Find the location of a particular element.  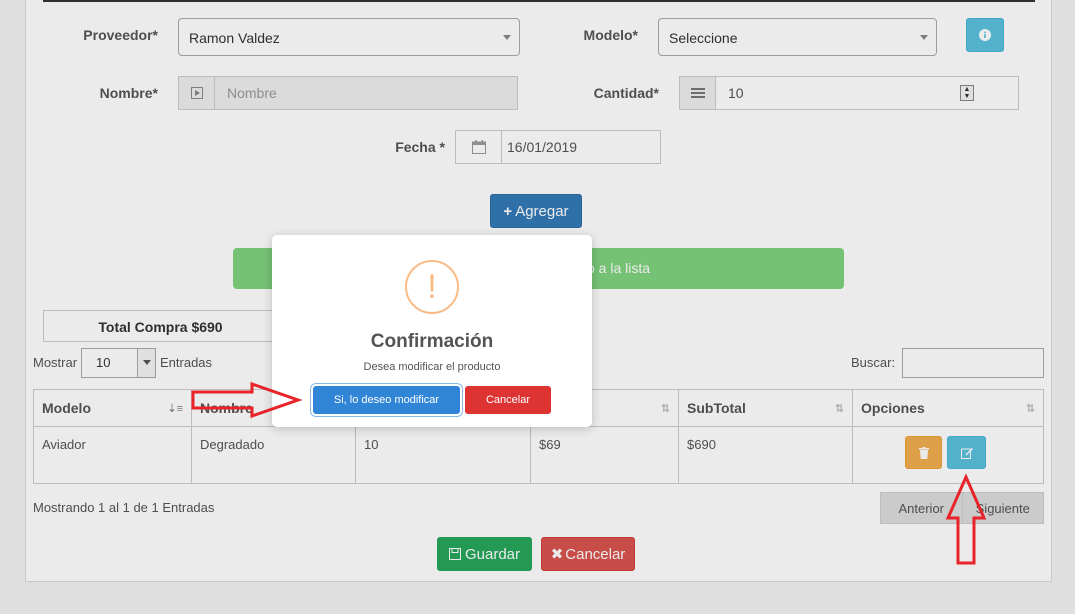

dialog-text: Desea modificar el producto is located at coordinates (432, 367).